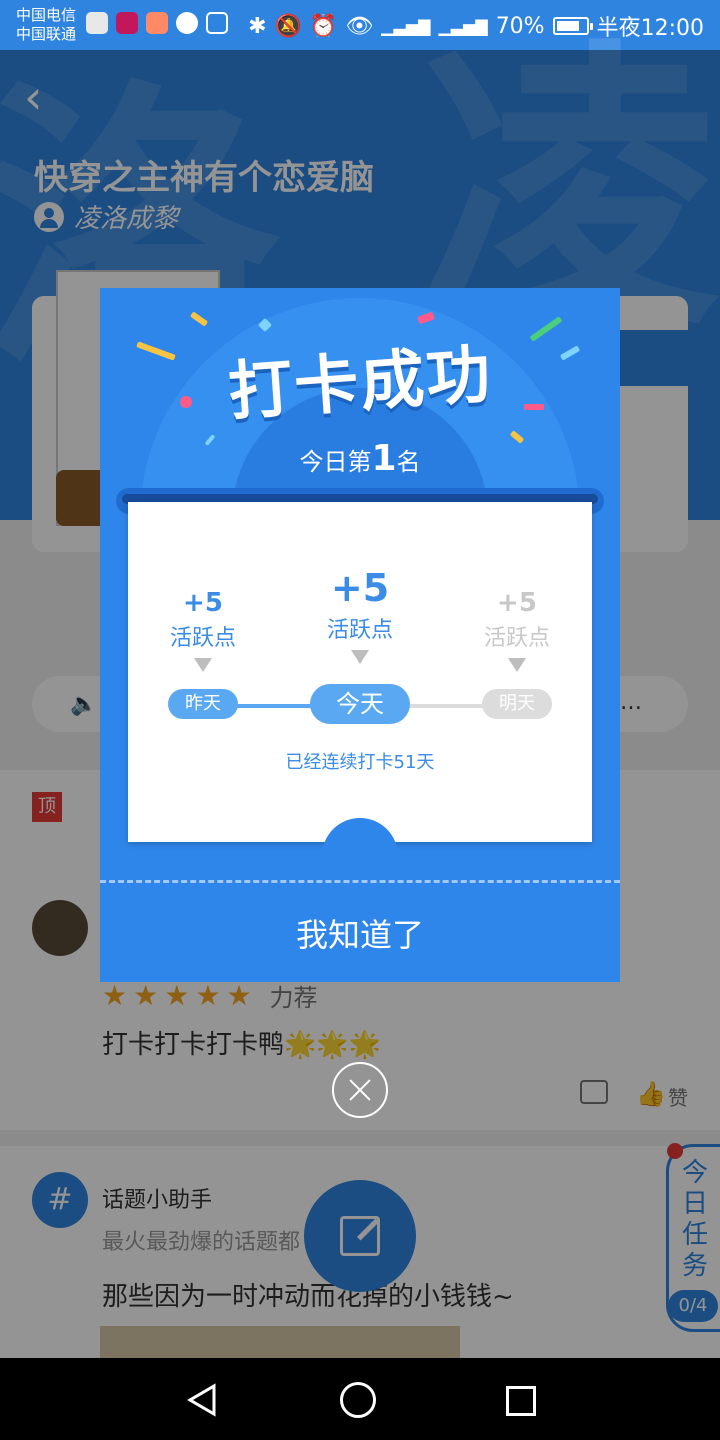 The image size is (720, 1440). I want to click on confirm-button: 我知道了, so click(360, 935).